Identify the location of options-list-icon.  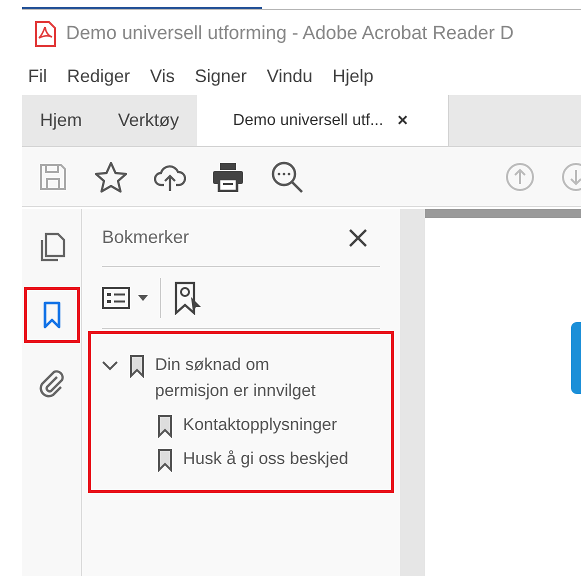
(116, 297).